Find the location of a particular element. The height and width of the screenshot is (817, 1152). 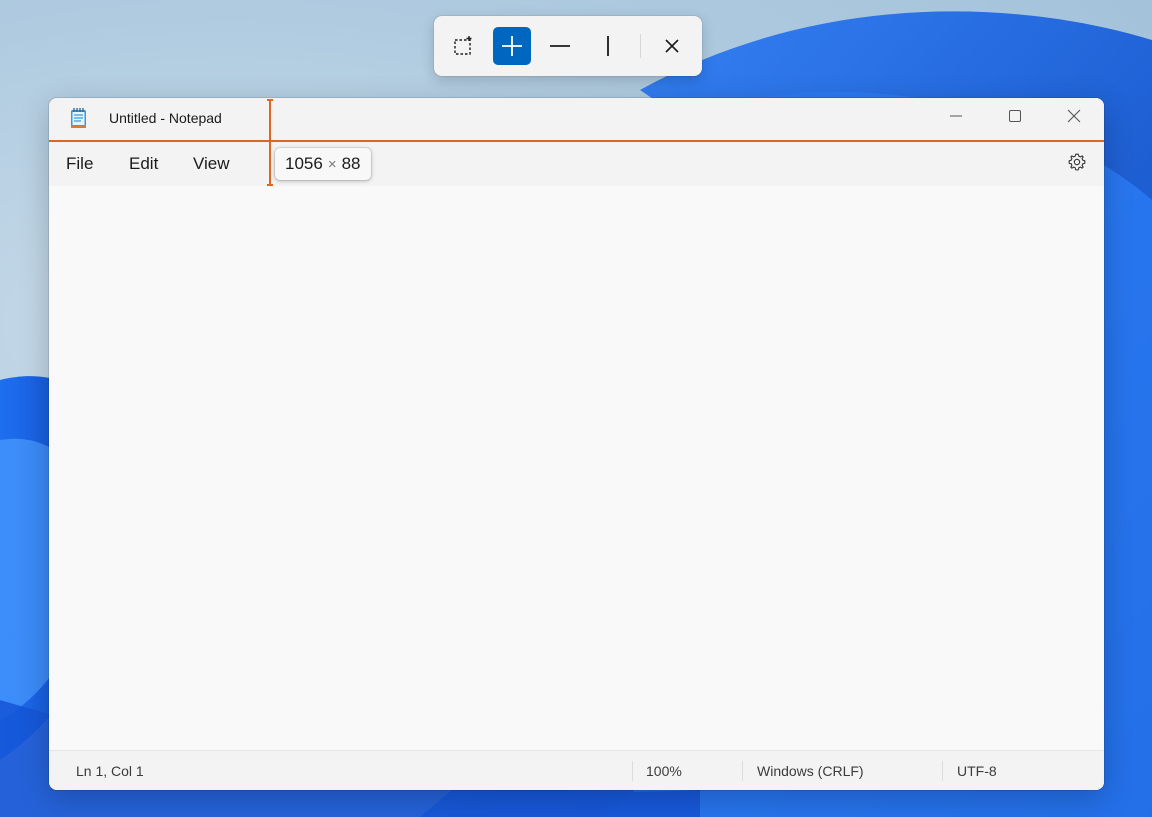

measure-cap-bottom is located at coordinates (270, 185).